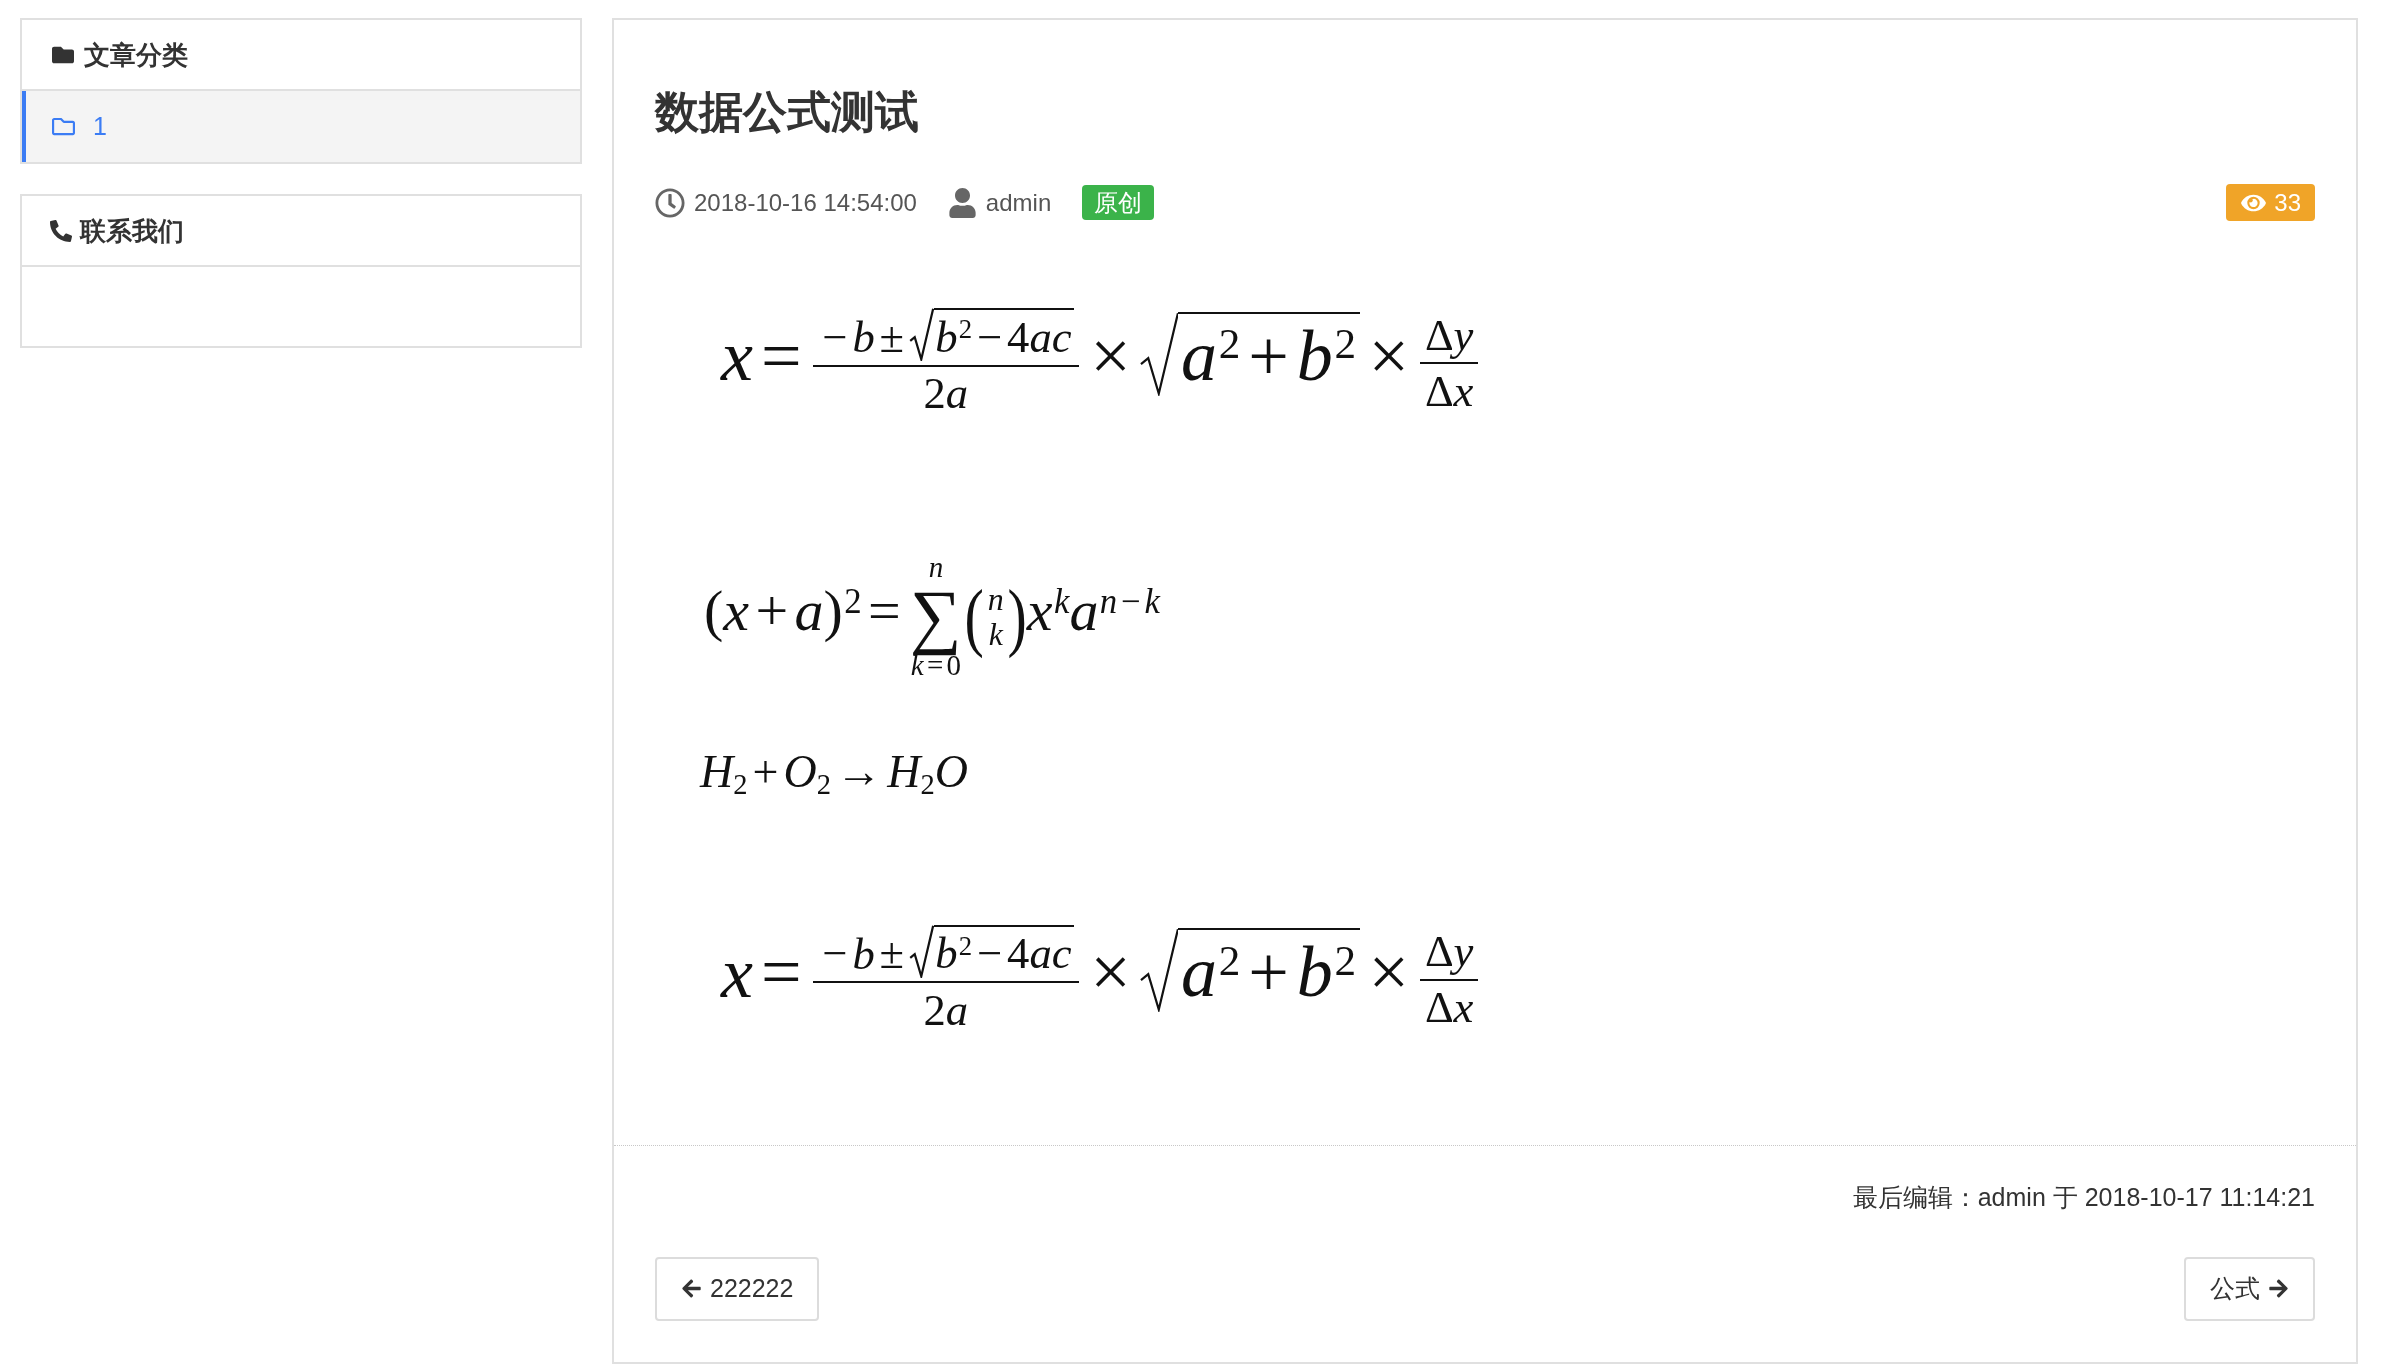 This screenshot has width=2387, height=1368. What do you see at coordinates (2287, 202) in the screenshot?
I see `view-count: 33` at bounding box center [2287, 202].